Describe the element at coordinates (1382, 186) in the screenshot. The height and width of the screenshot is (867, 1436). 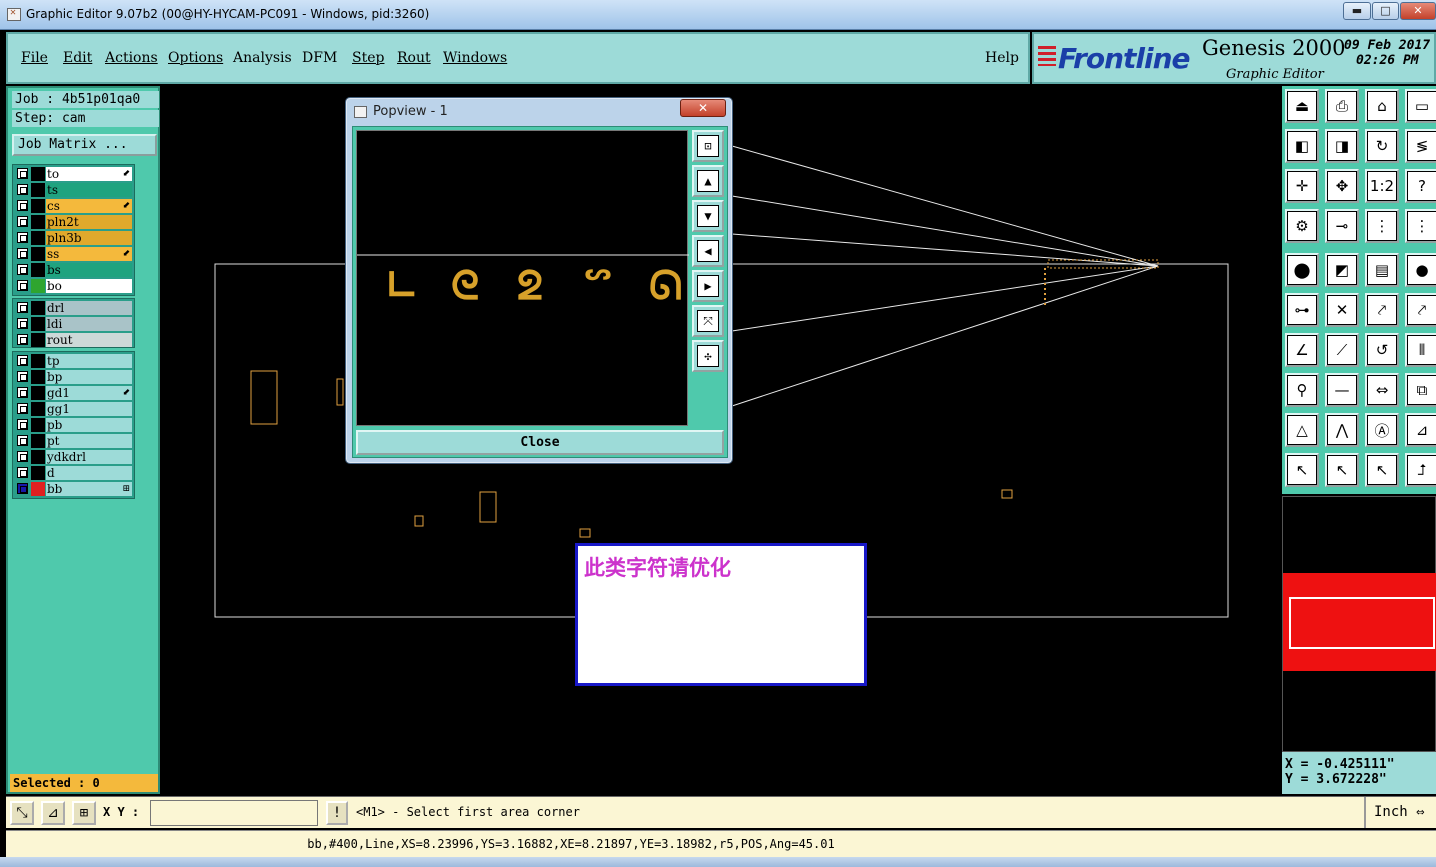
I see `scale-tool-button: 1:2` at that location.